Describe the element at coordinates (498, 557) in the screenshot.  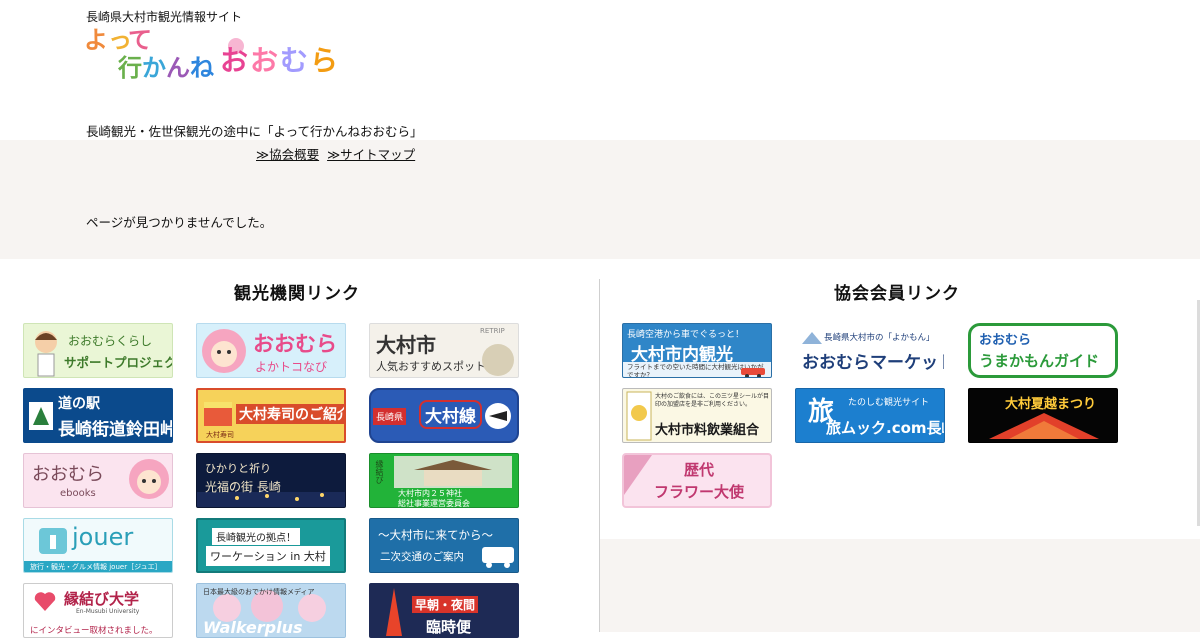
I see `bus-icon` at that location.